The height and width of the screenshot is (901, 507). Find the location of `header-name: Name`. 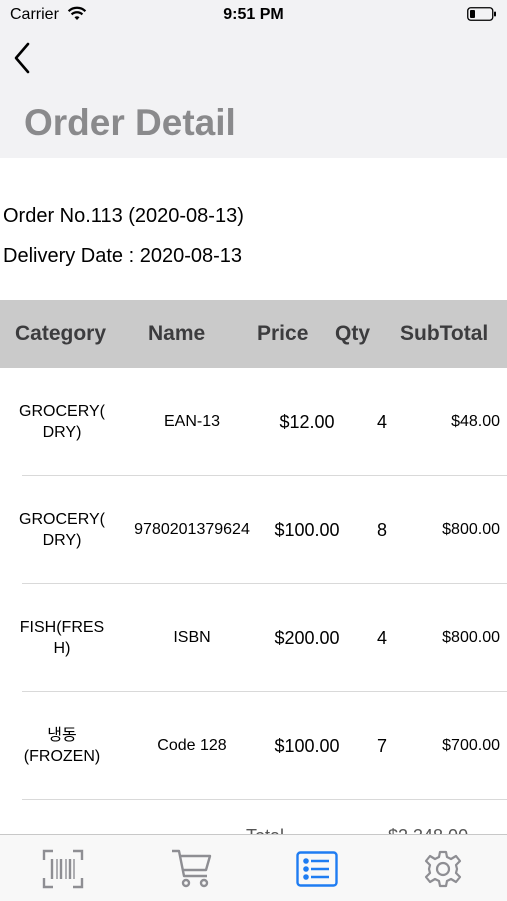

header-name: Name is located at coordinates (177, 333).